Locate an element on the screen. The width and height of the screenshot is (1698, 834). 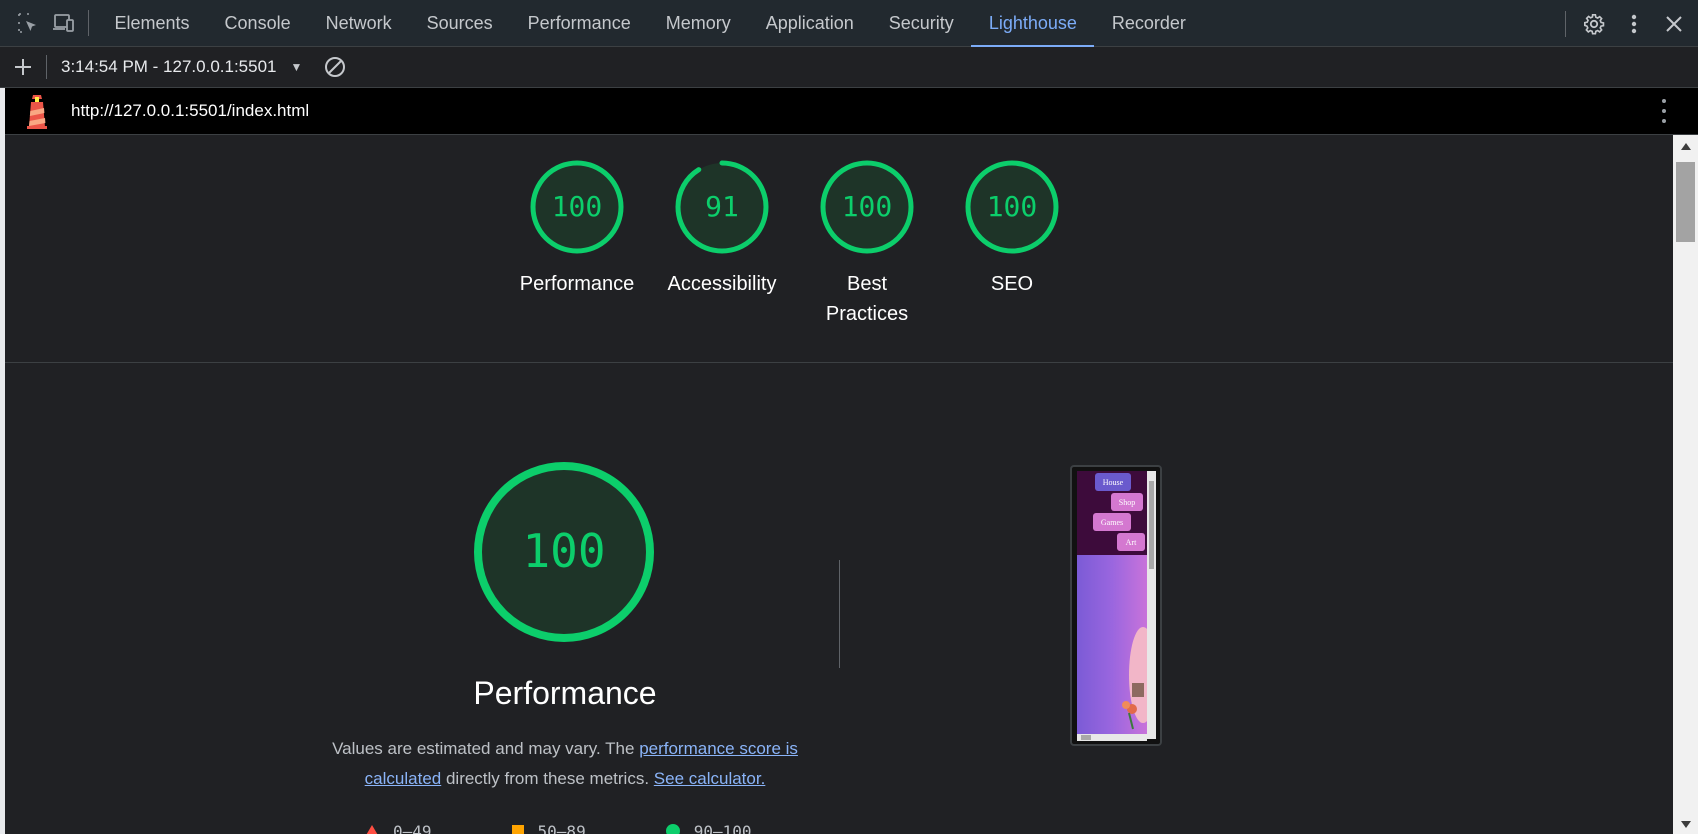
pass-circle-icon is located at coordinates (672, 829).